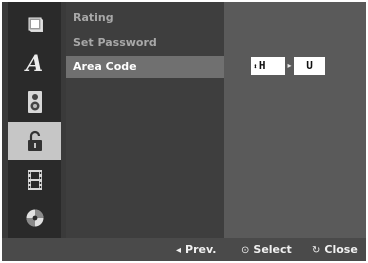  I want to click on menu-item-label: Rating, so click(93, 17).